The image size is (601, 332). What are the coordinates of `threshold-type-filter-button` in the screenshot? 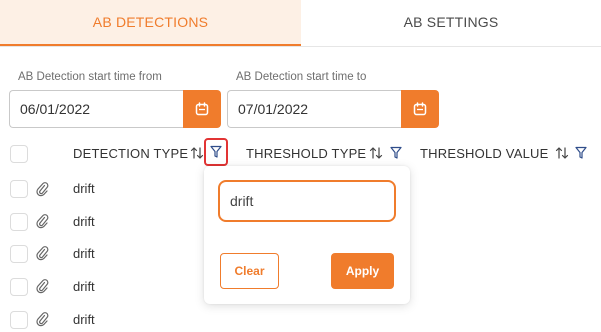 It's located at (396, 153).